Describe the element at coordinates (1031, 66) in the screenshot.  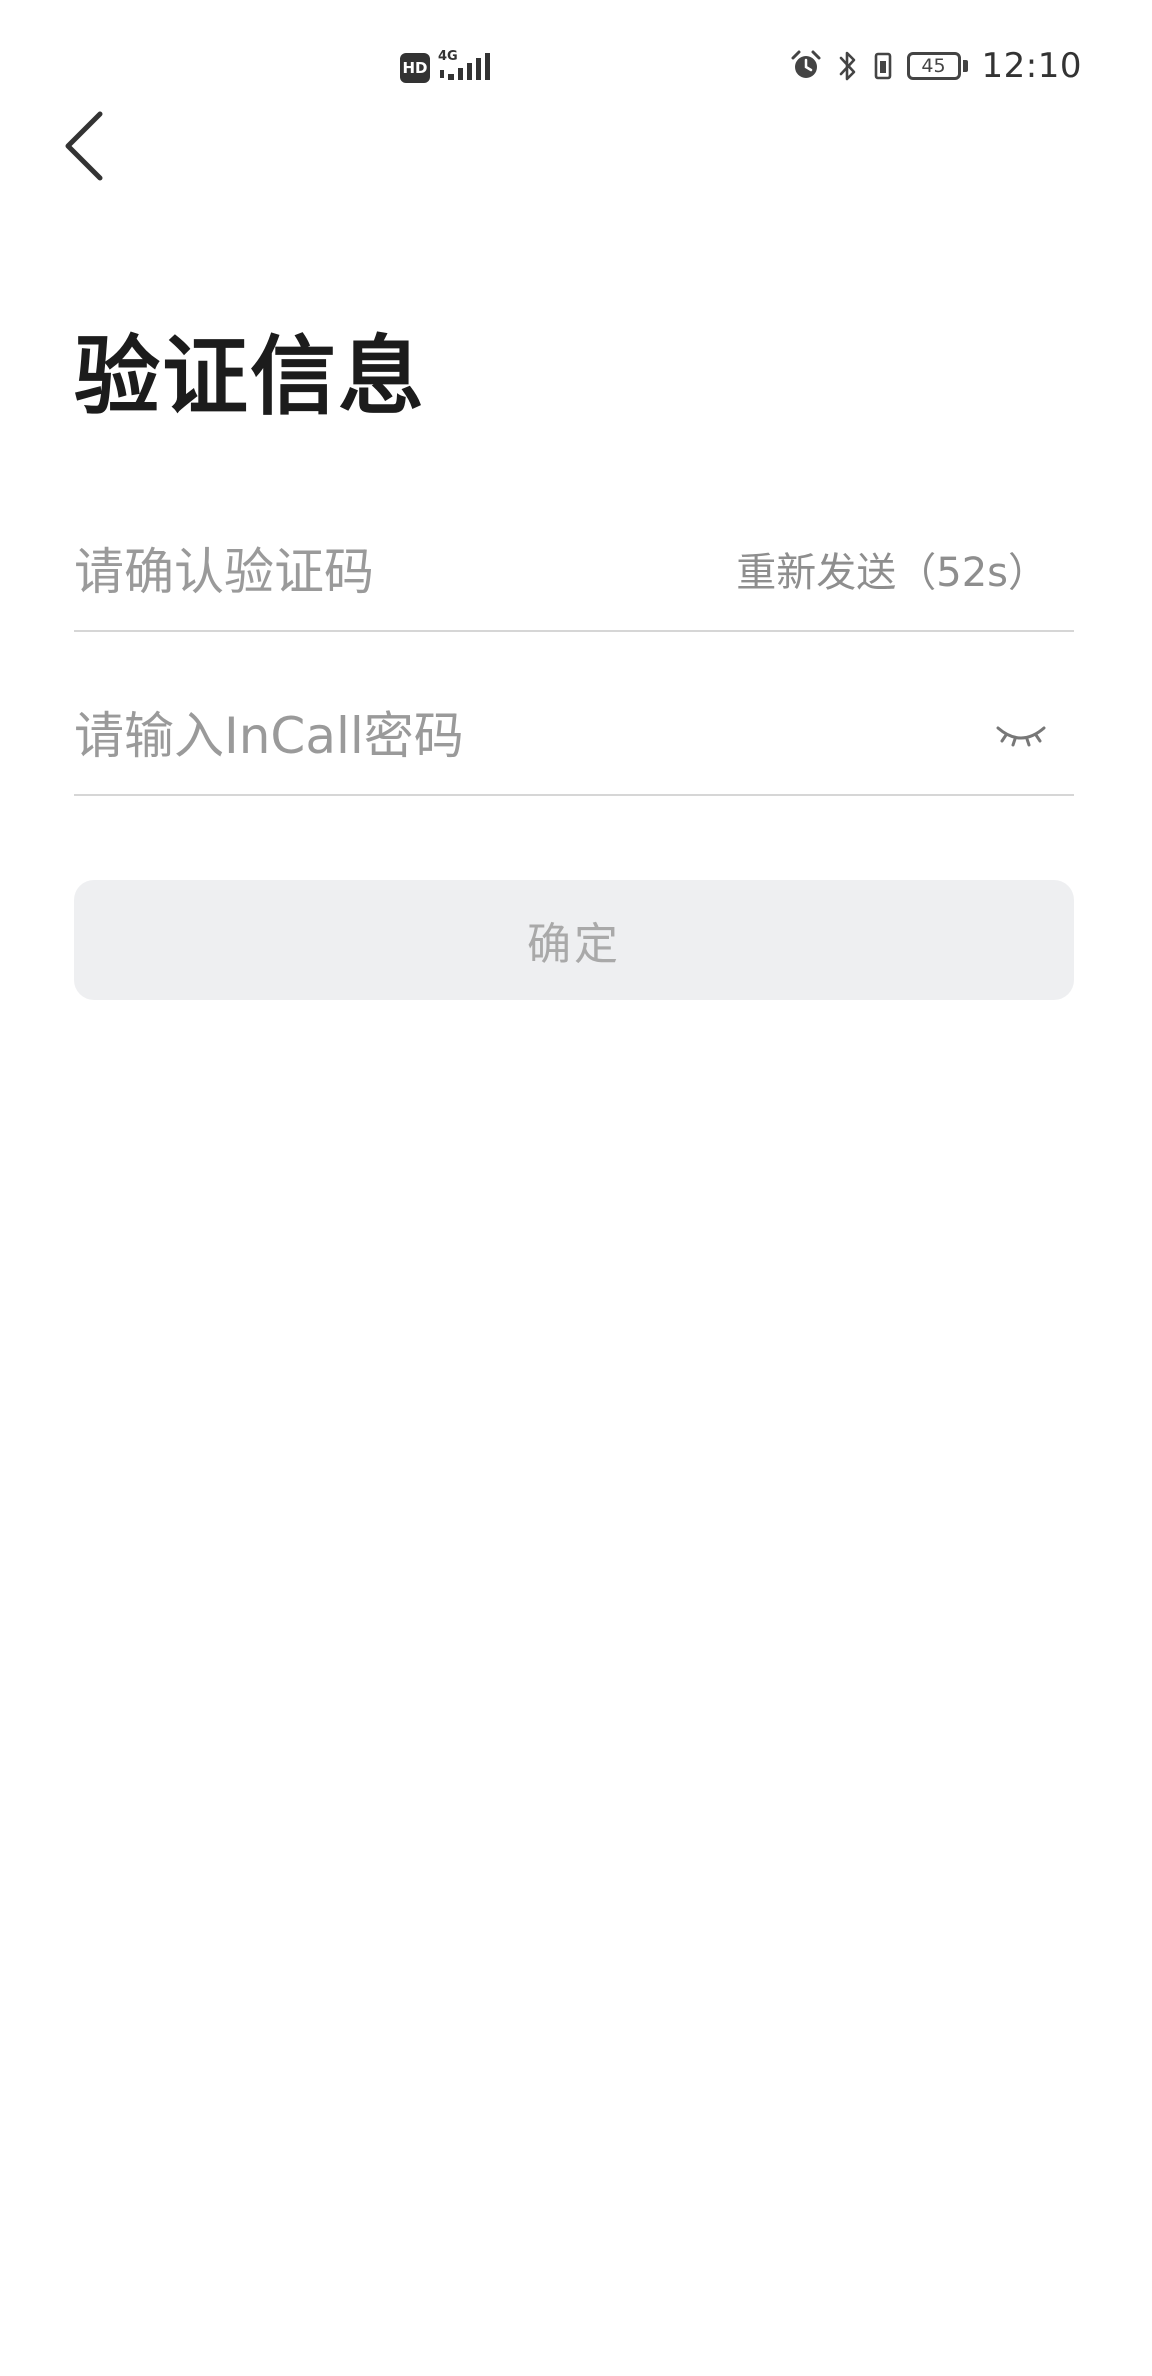
I see `clock-time: 12:10` at that location.